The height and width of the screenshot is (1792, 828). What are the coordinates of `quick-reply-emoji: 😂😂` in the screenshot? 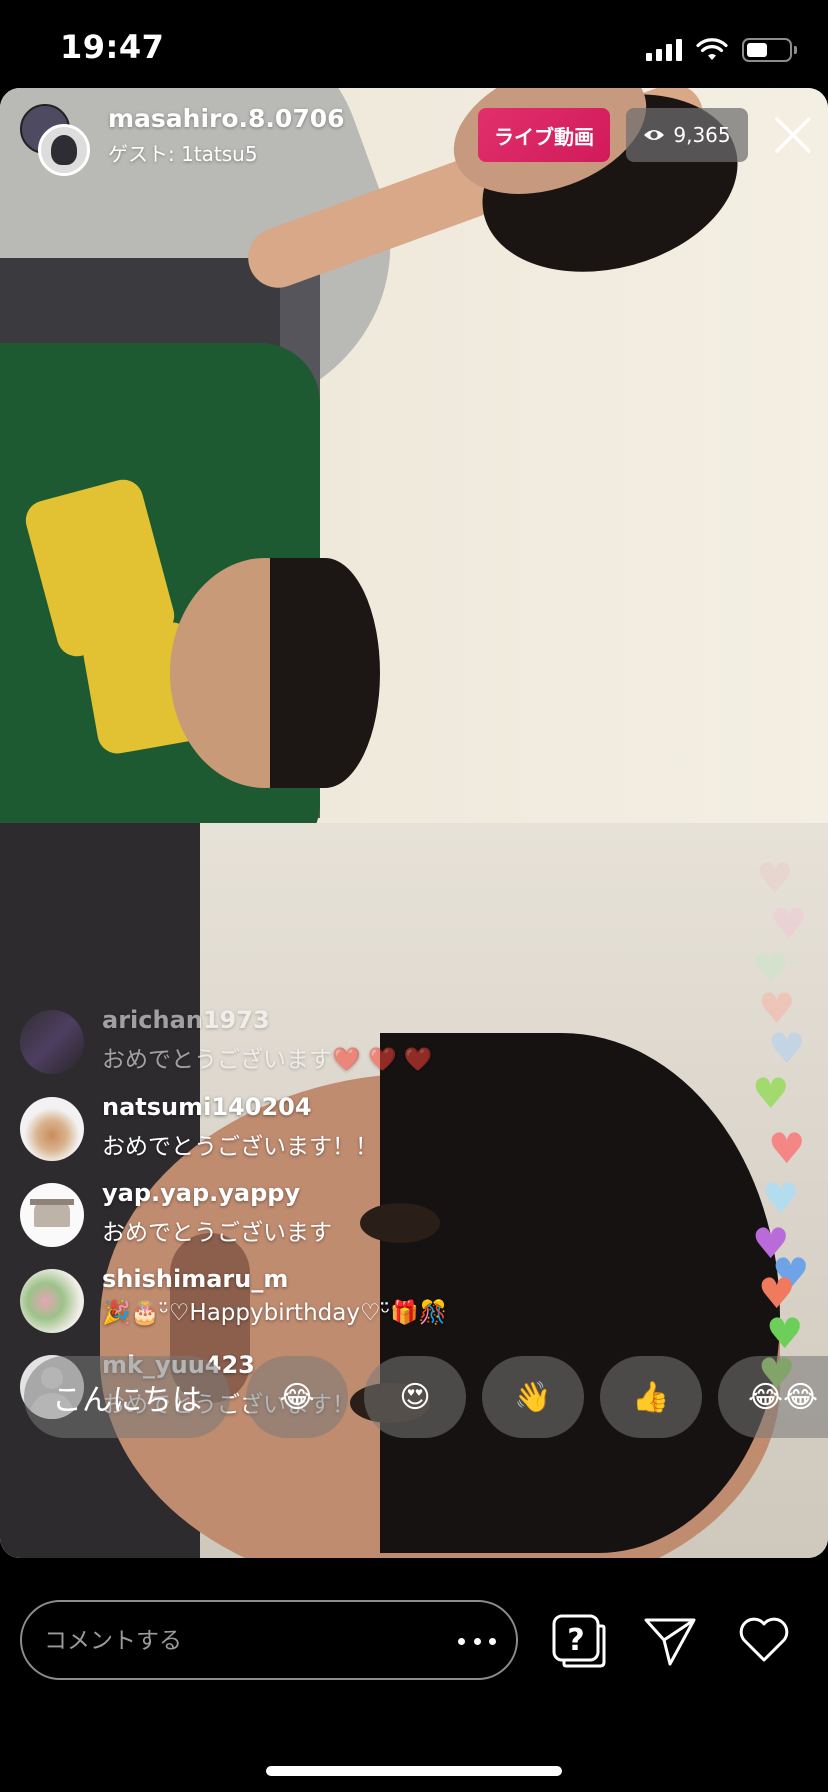 It's located at (773, 1397).